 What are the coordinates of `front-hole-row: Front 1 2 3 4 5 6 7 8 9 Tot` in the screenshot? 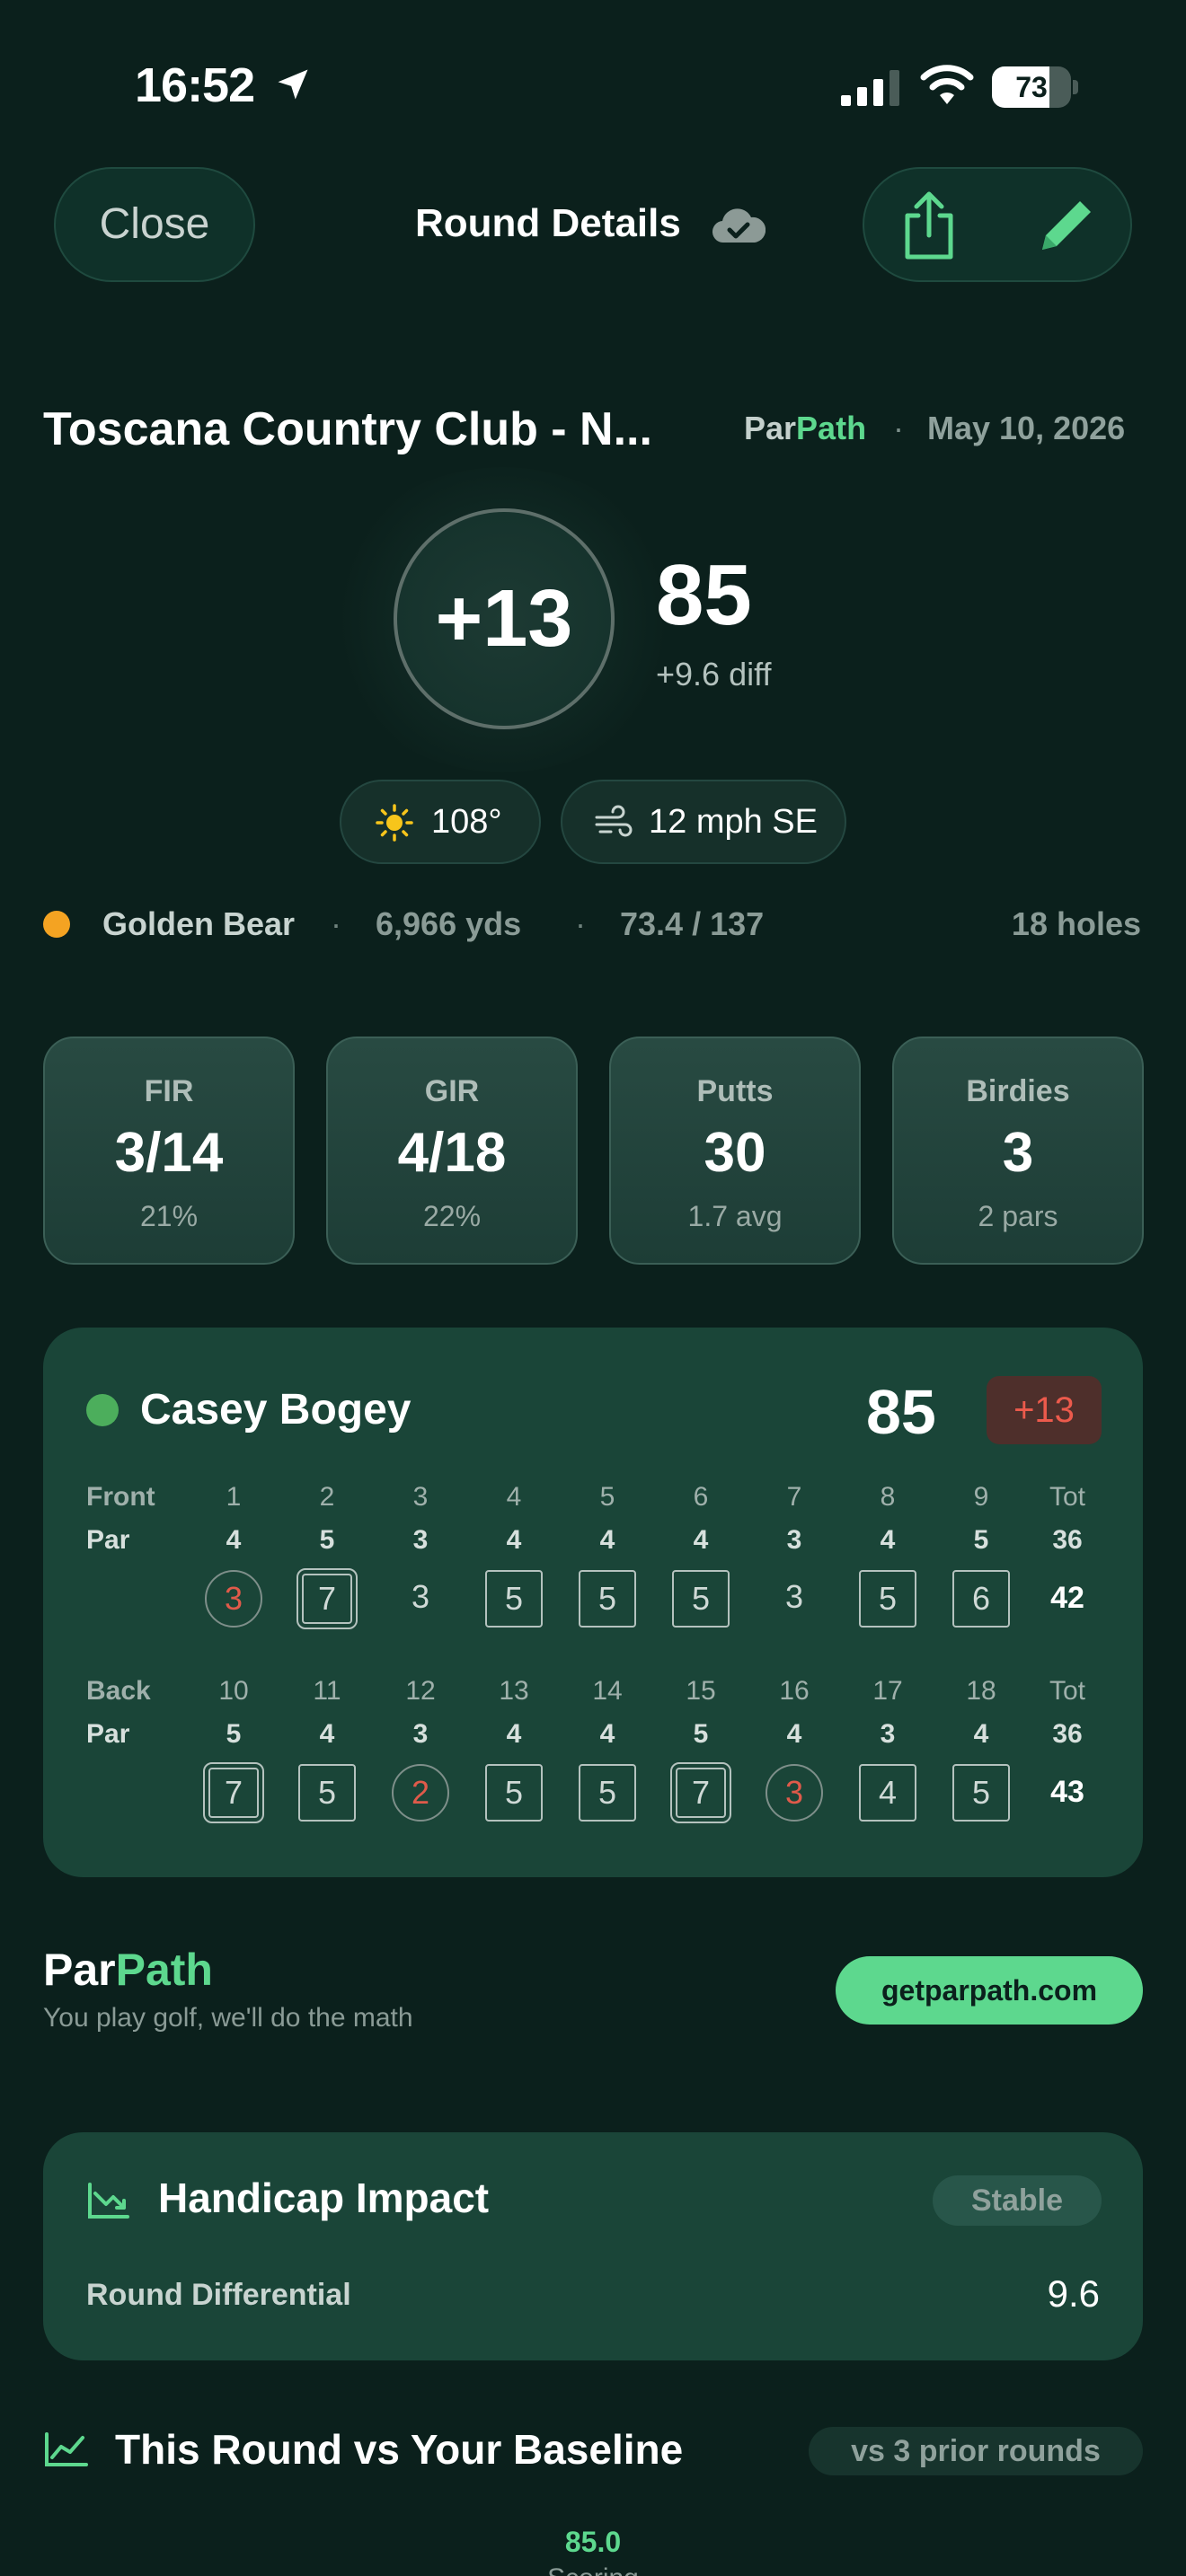 It's located at (593, 1502).